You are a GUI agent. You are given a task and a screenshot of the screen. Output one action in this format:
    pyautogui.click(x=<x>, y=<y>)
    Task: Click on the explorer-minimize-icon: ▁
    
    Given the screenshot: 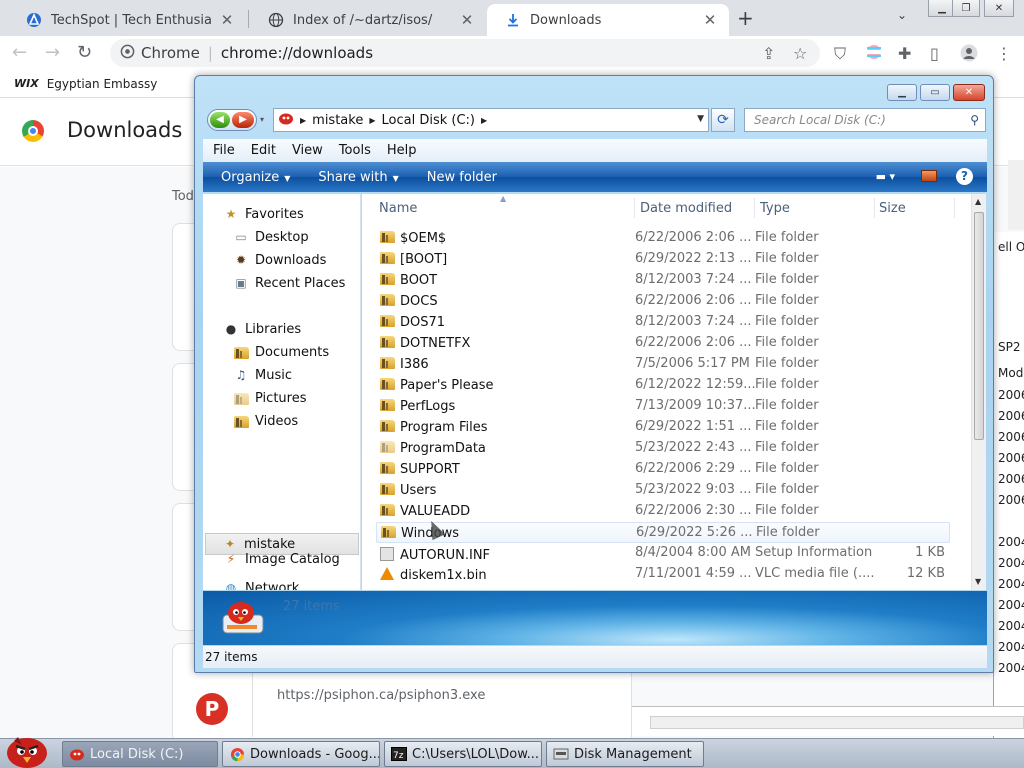 What is the action you would take?
    pyautogui.click(x=902, y=92)
    